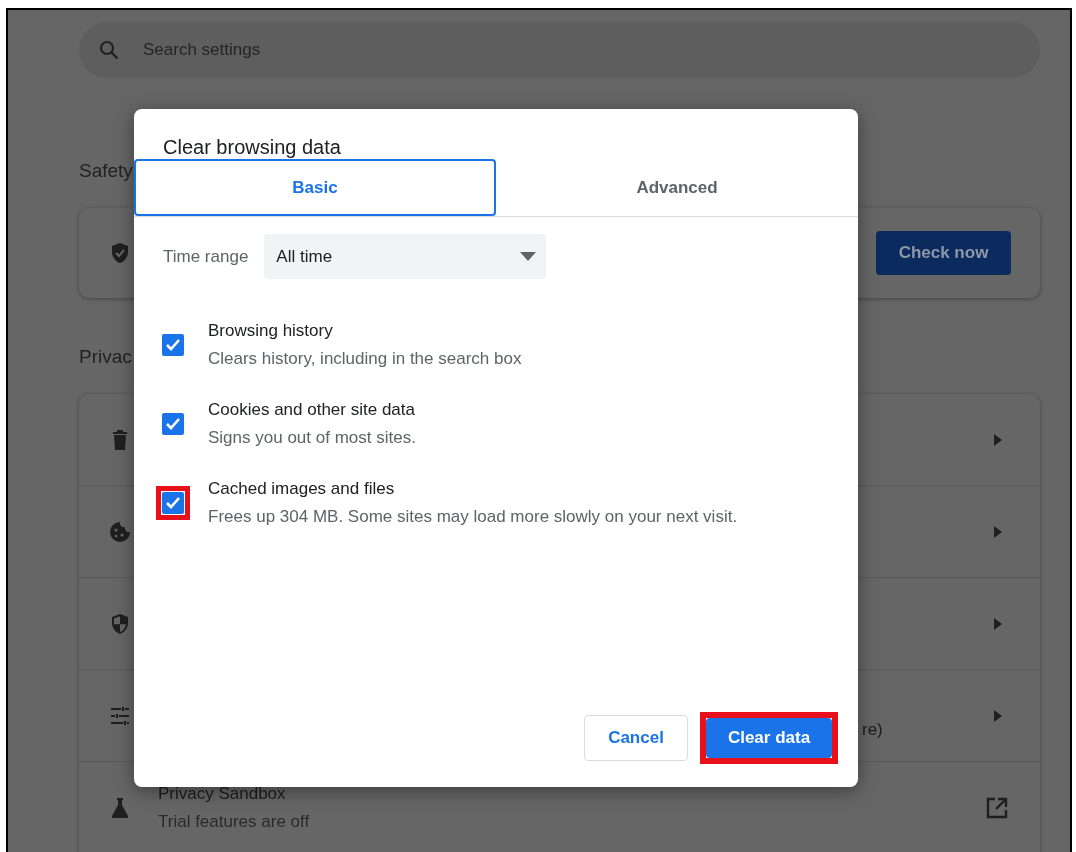  I want to click on check-now-button: Check now, so click(943, 253).